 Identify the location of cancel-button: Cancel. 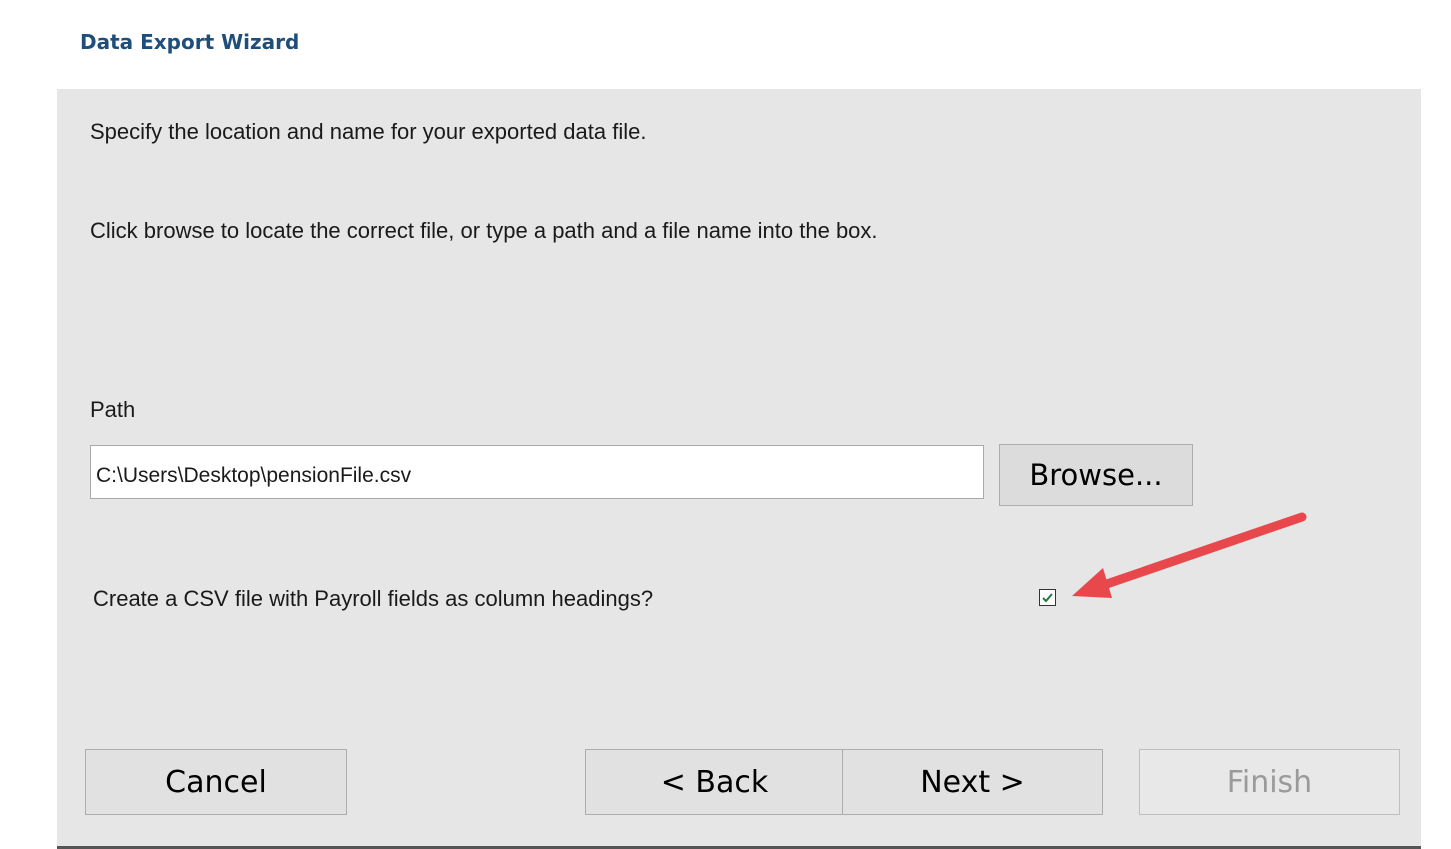
(216, 782).